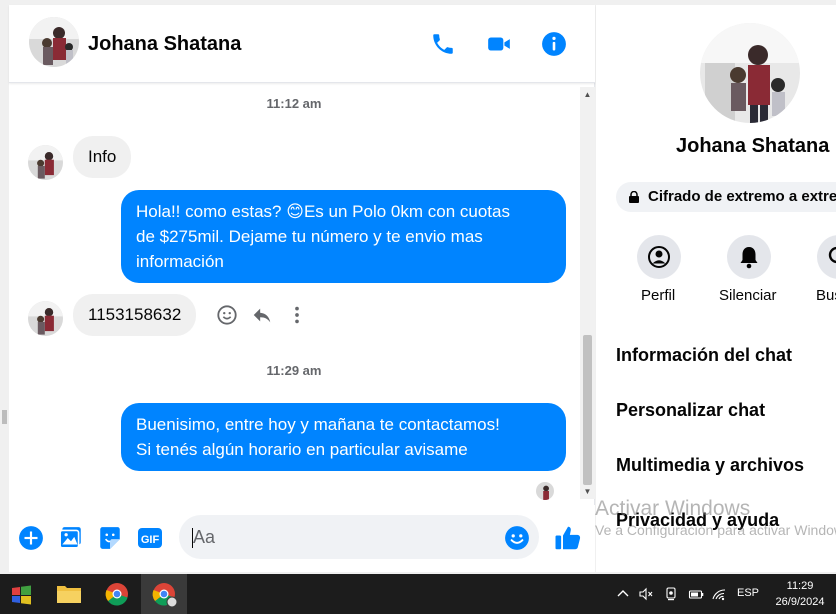 The width and height of the screenshot is (836, 614). Describe the element at coordinates (568, 538) in the screenshot. I see `thumbs-up-icon` at that location.